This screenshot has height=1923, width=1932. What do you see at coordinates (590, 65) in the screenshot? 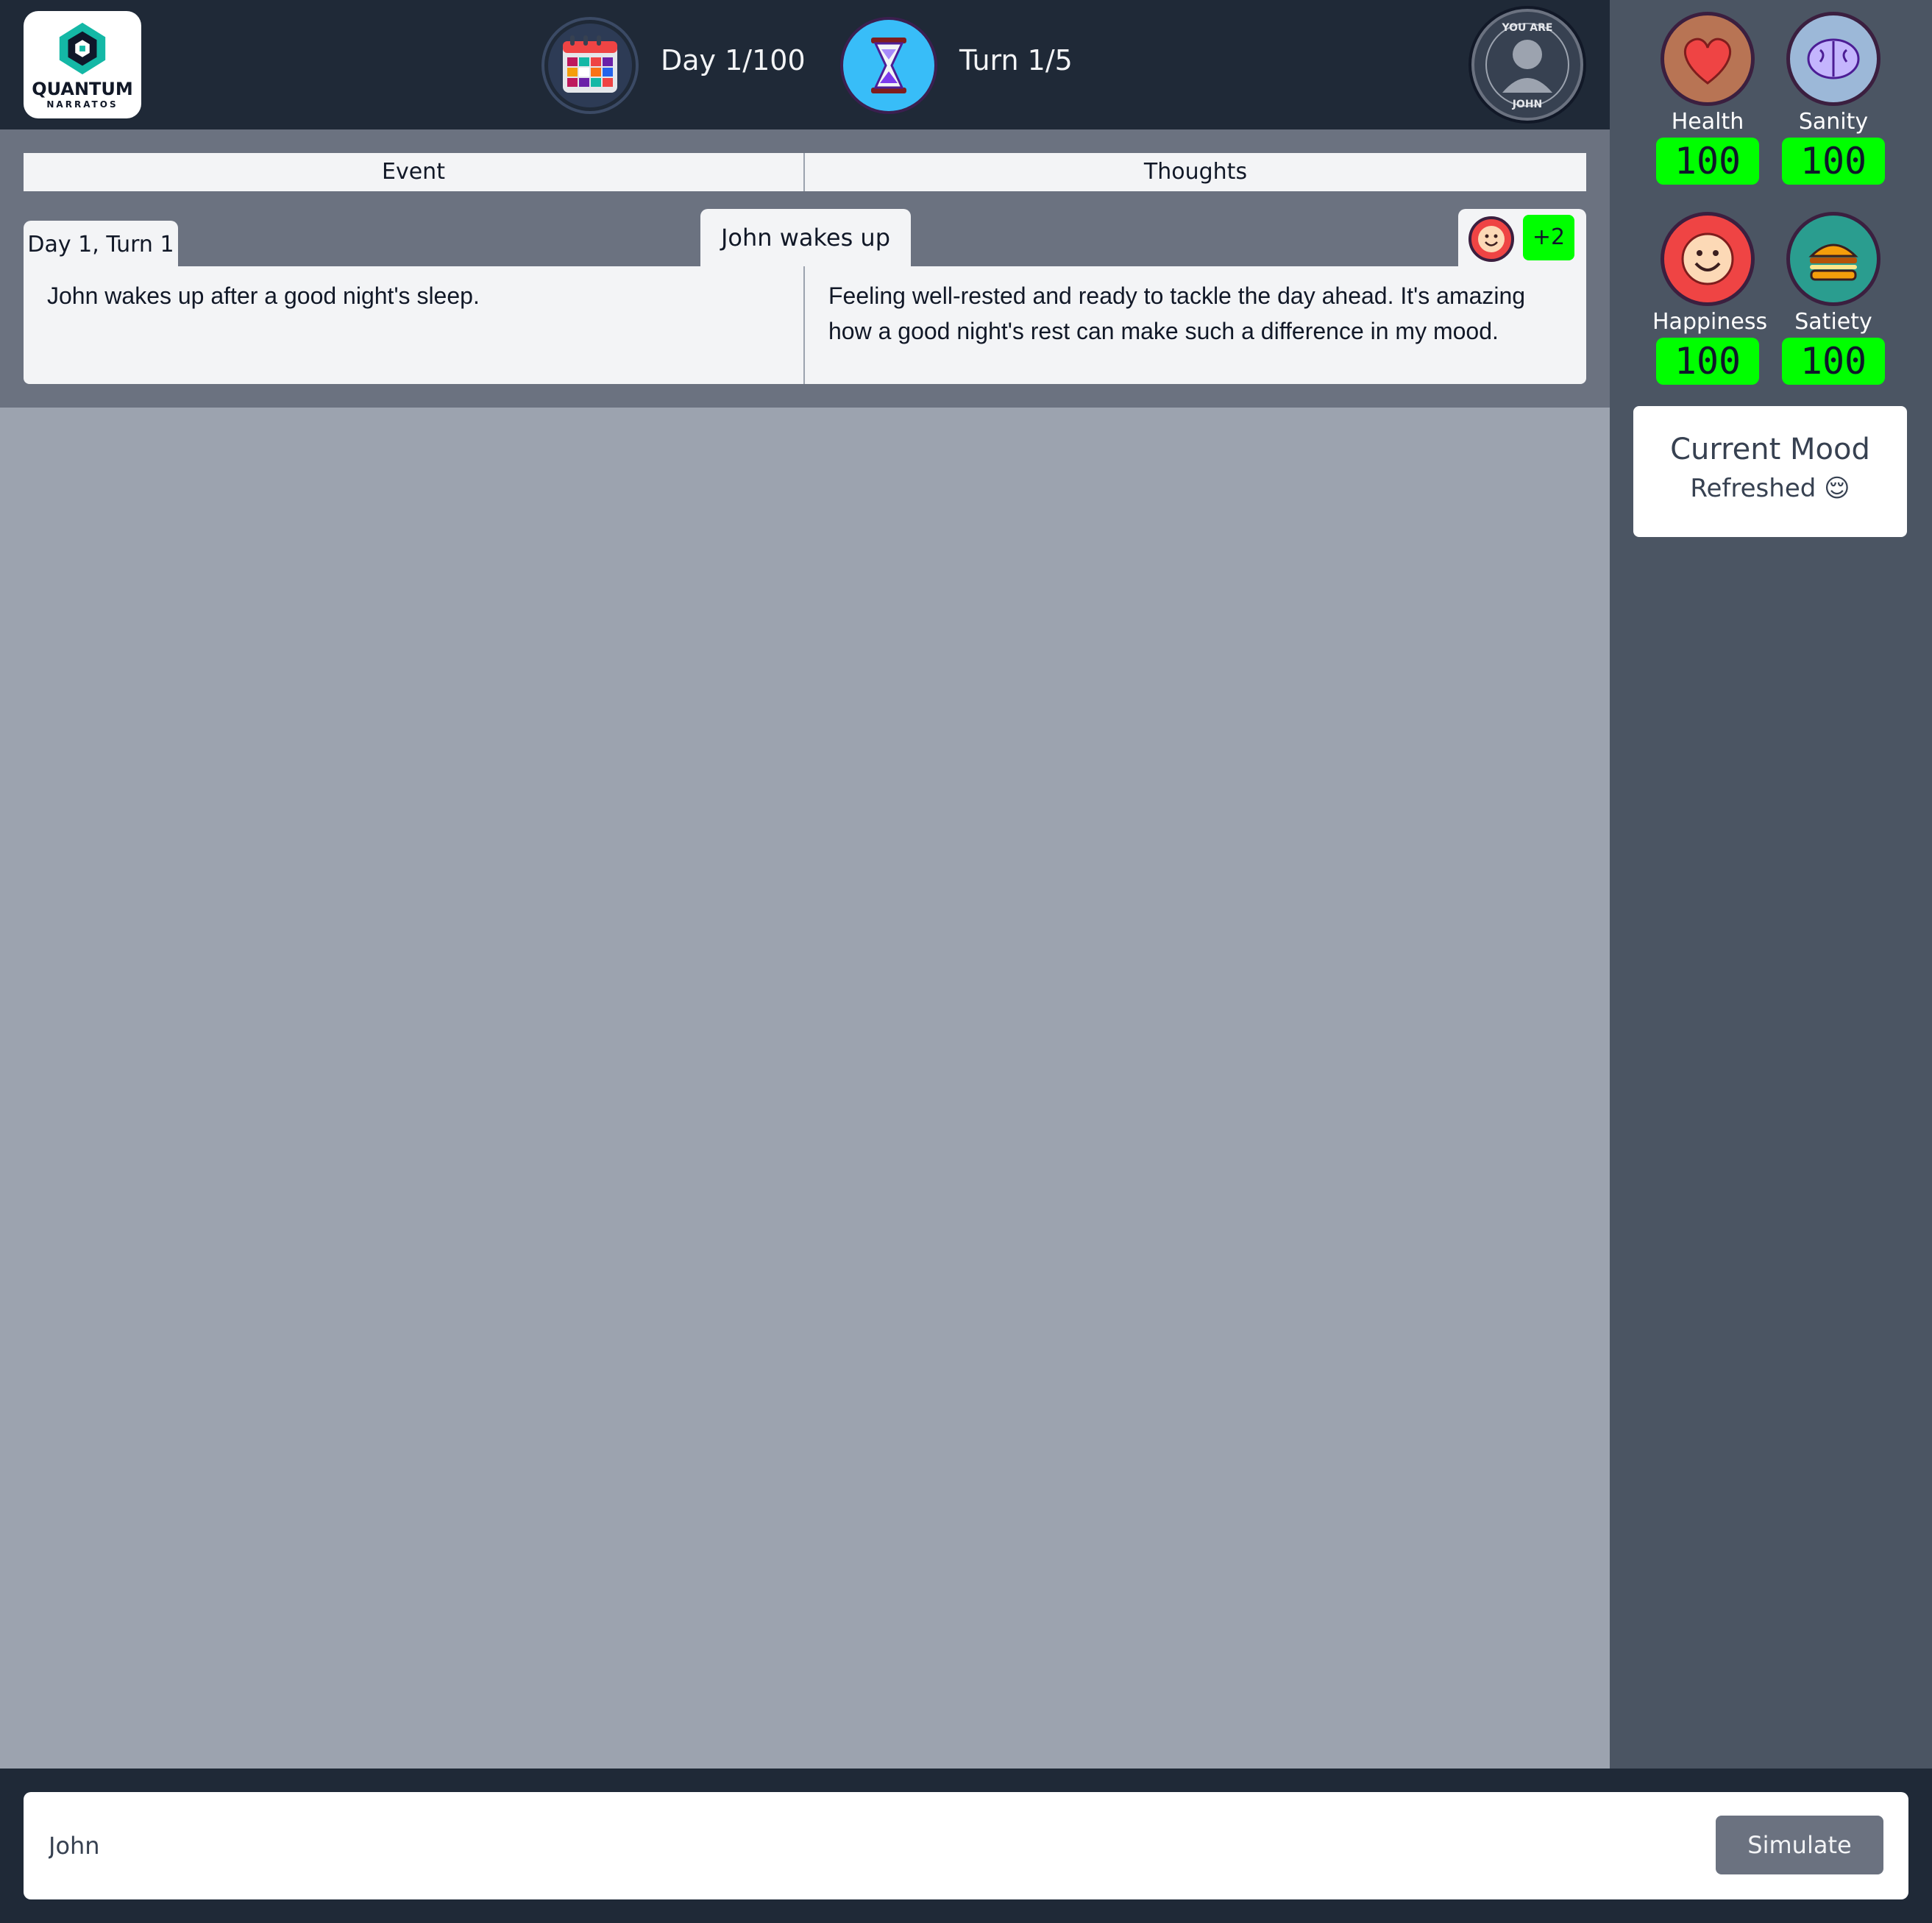
I see `calendar-icon` at bounding box center [590, 65].